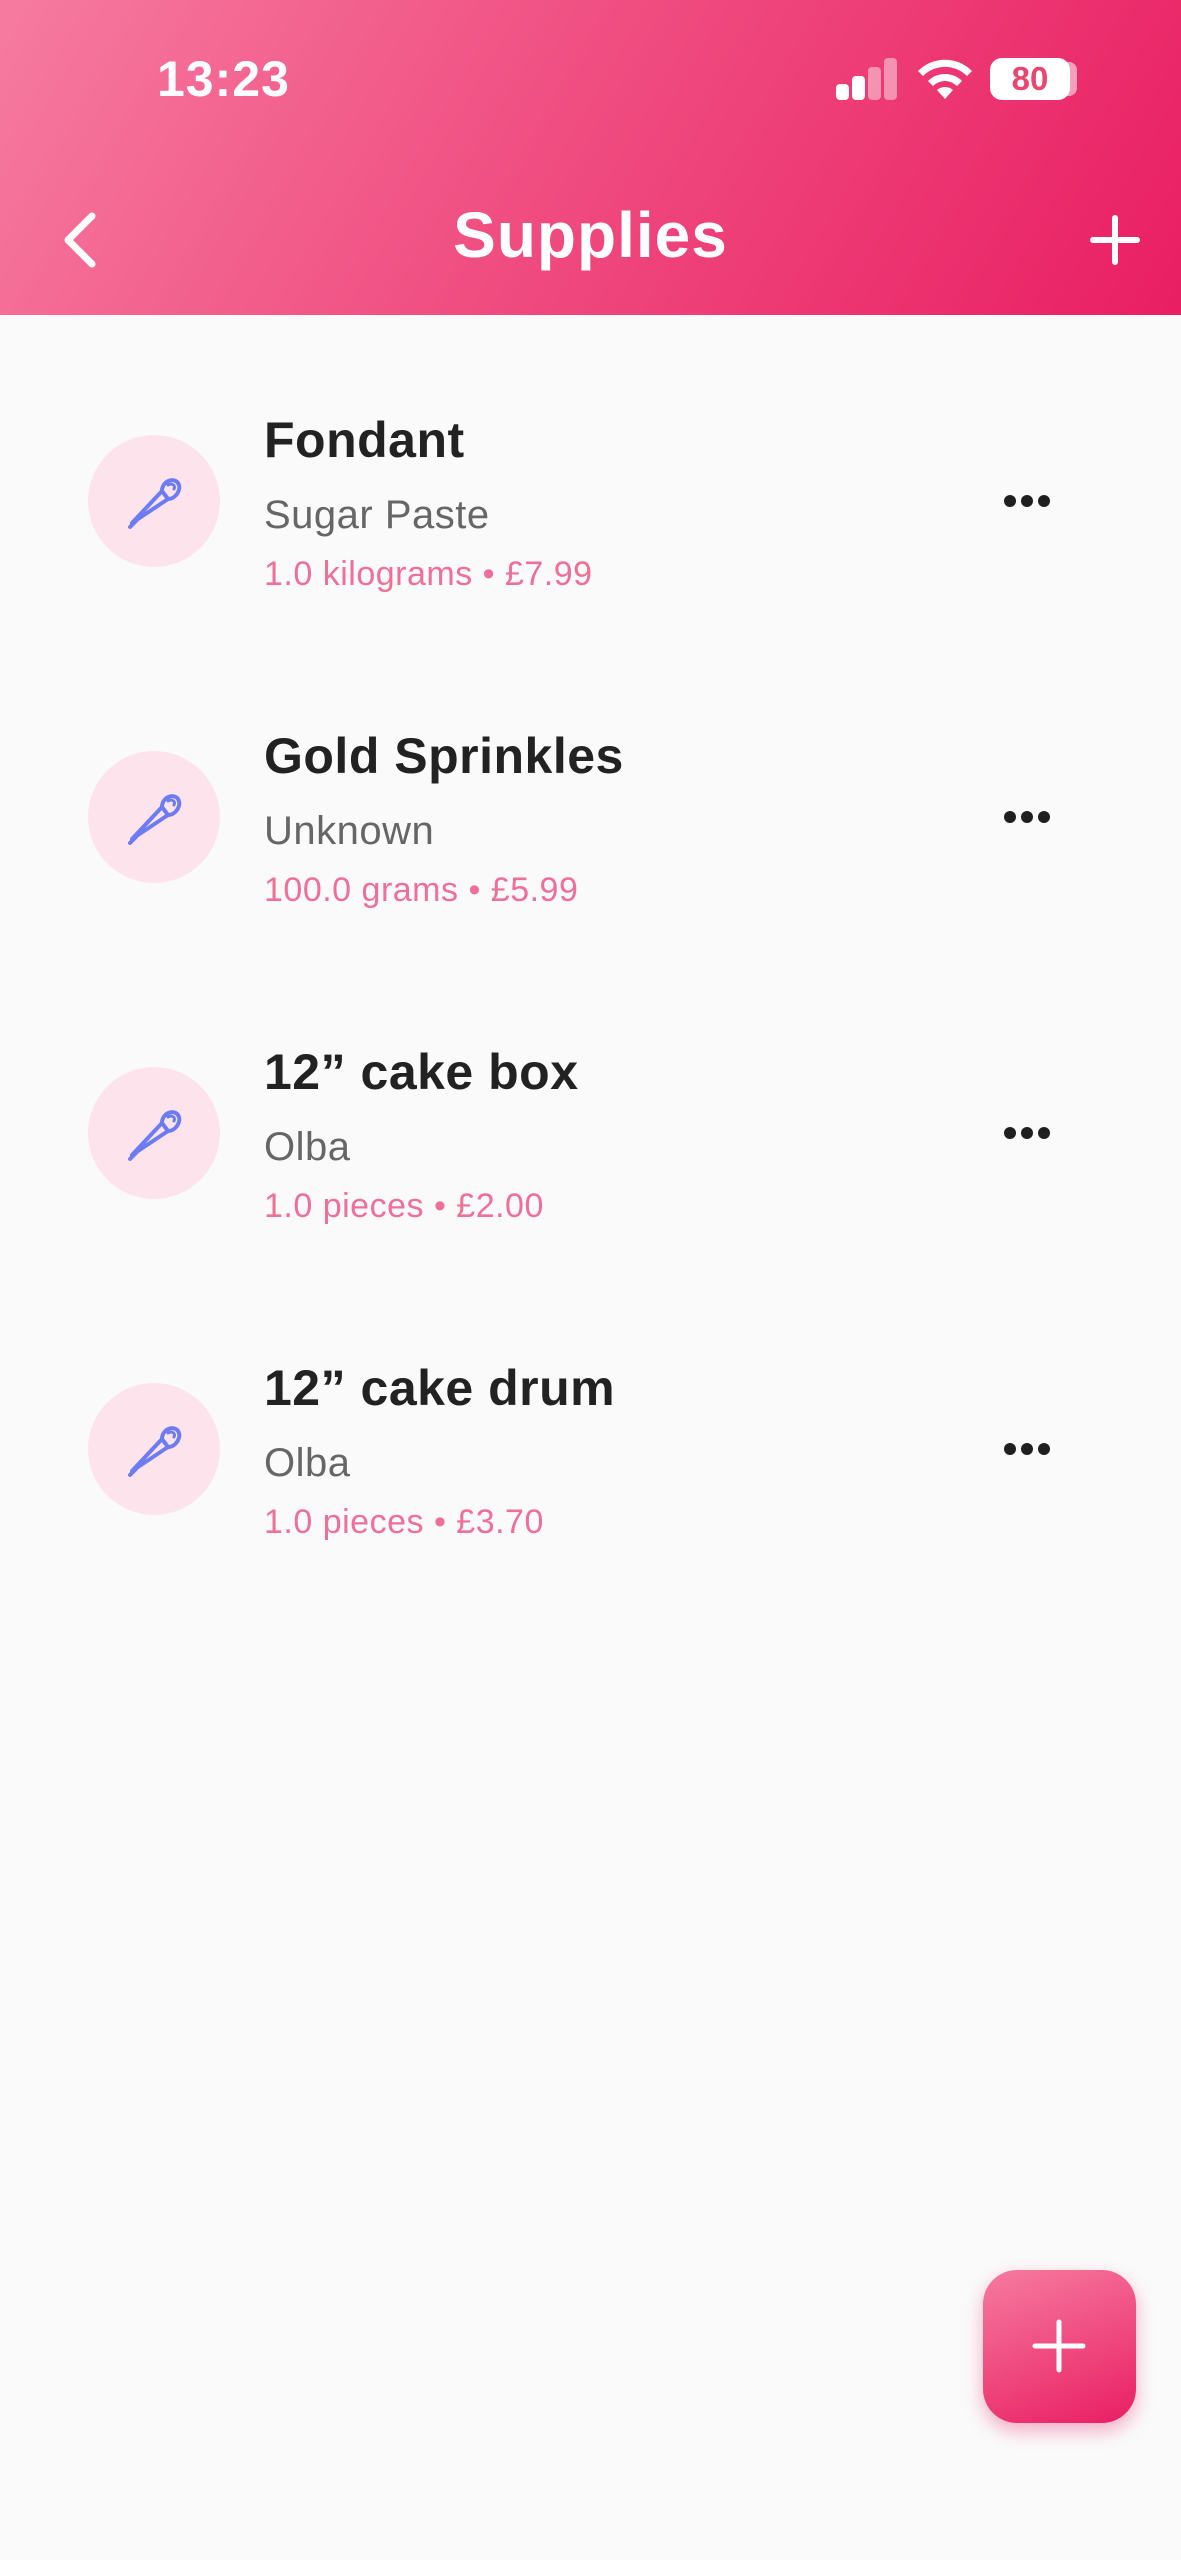 The height and width of the screenshot is (2560, 1181). I want to click on supply-name: 12” cake box, so click(421, 1072).